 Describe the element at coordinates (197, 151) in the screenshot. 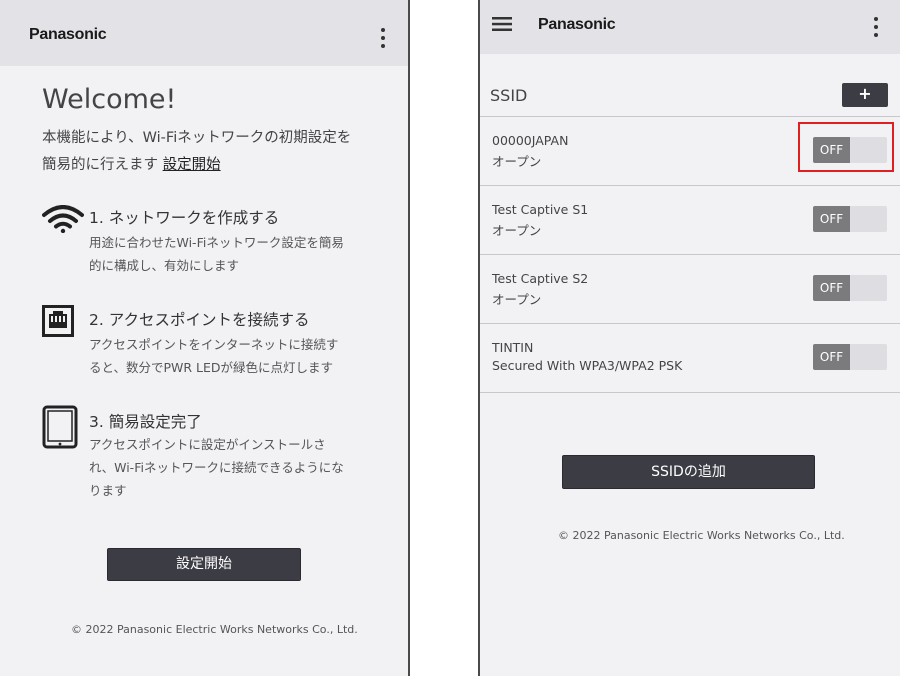

I see `intro-text: 本機能により、Wi-Fiネットワークの初期設定を 簡易的に行えます 設定開始` at that location.